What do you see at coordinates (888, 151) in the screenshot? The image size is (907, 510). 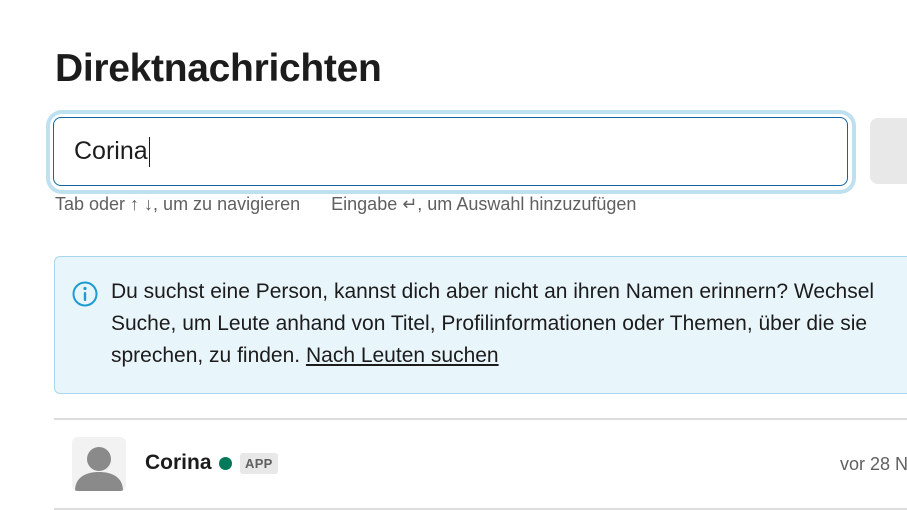 I see `go-button` at bounding box center [888, 151].